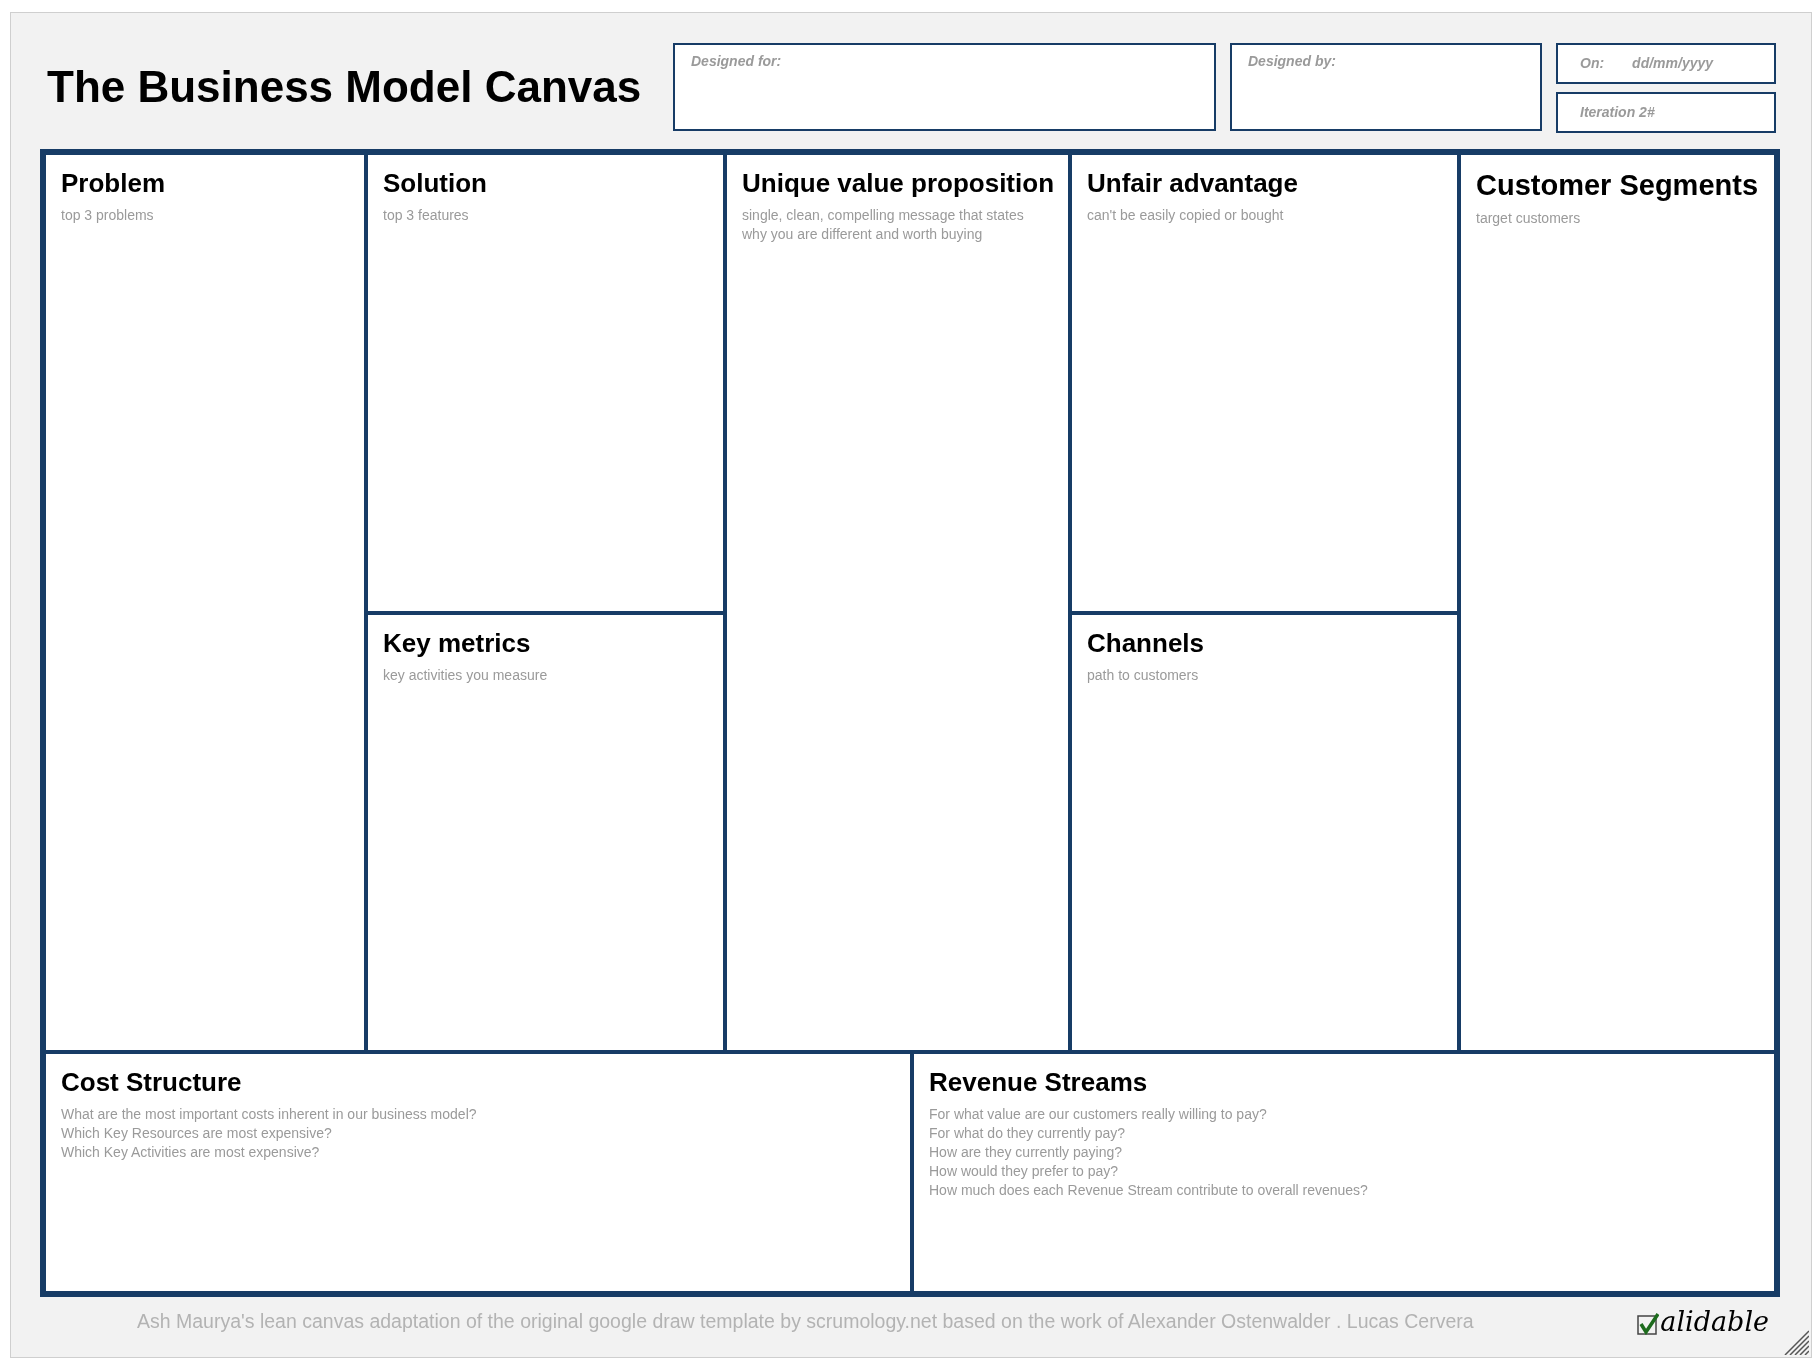 This screenshot has width=1820, height=1358. I want to click on block-title: Unfair advantage, so click(1193, 183).